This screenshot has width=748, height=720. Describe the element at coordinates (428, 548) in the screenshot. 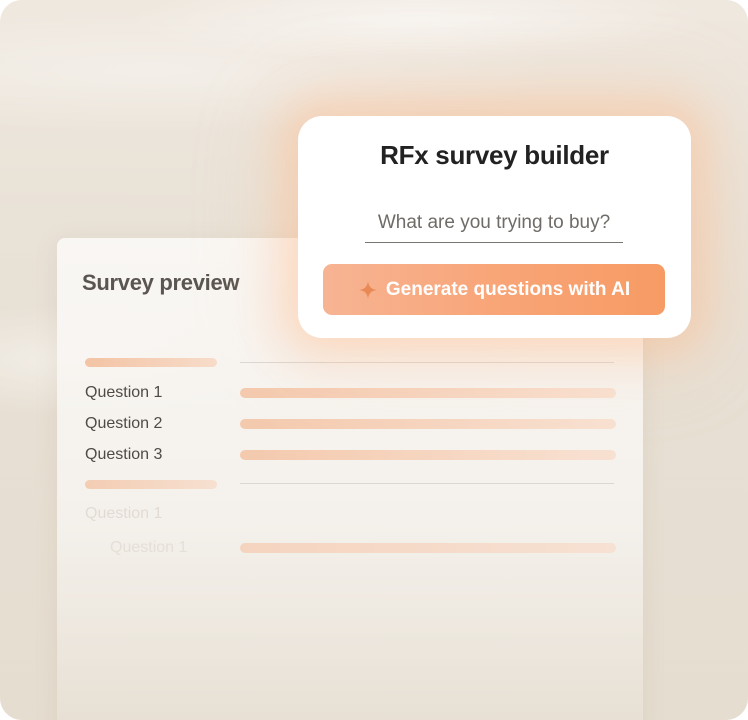

I see `nested-question-bar` at that location.